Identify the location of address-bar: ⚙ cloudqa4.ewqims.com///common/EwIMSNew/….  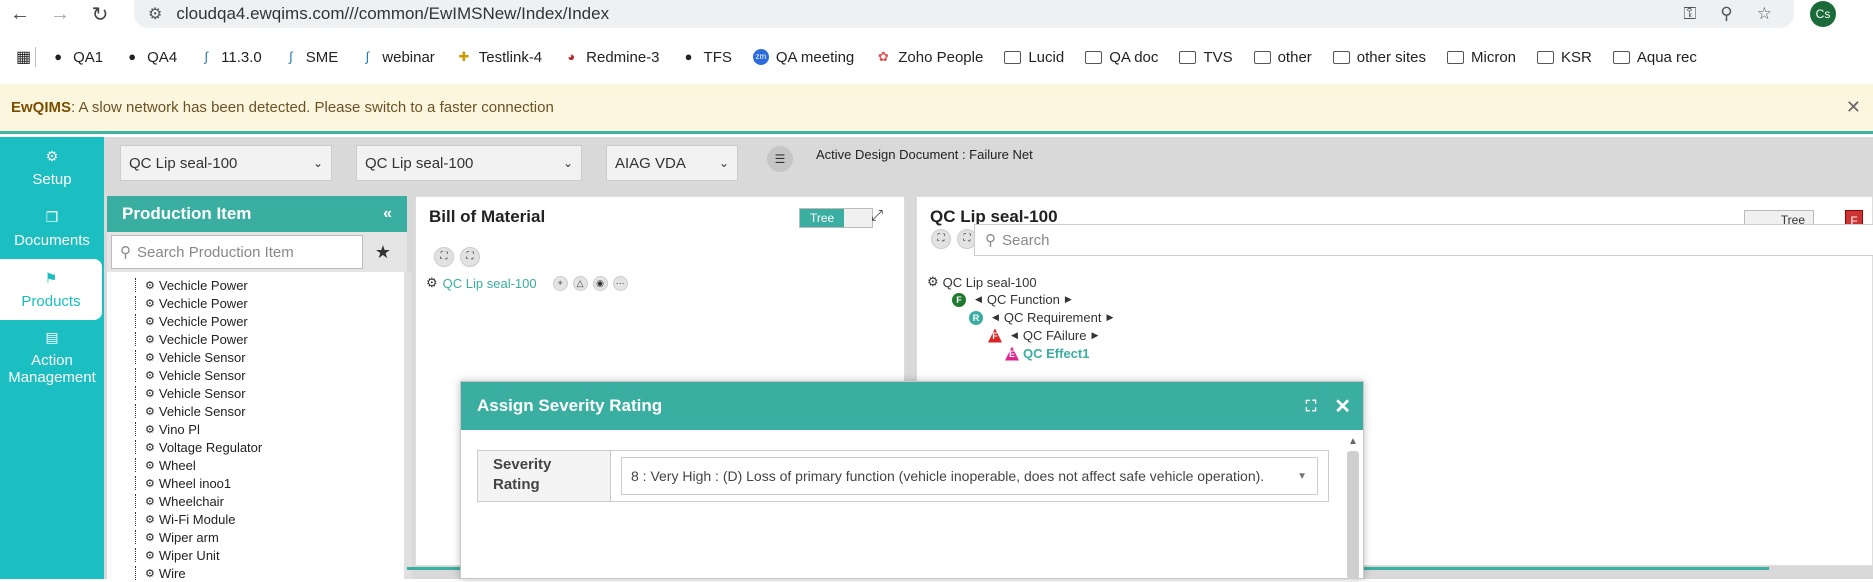
(964, 14).